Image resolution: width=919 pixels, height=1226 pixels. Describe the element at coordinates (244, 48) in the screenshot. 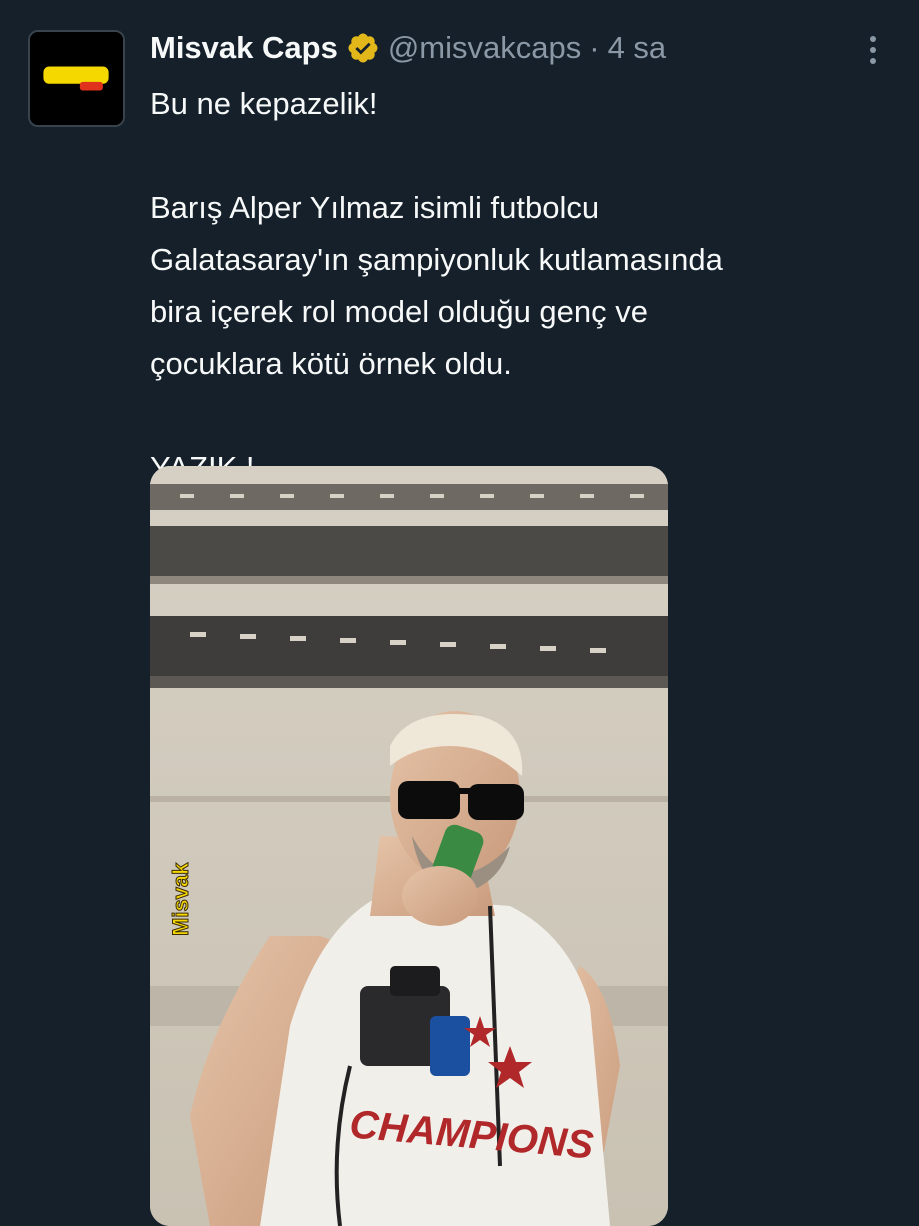

I see `author-display-name: Misvak Caps` at that location.